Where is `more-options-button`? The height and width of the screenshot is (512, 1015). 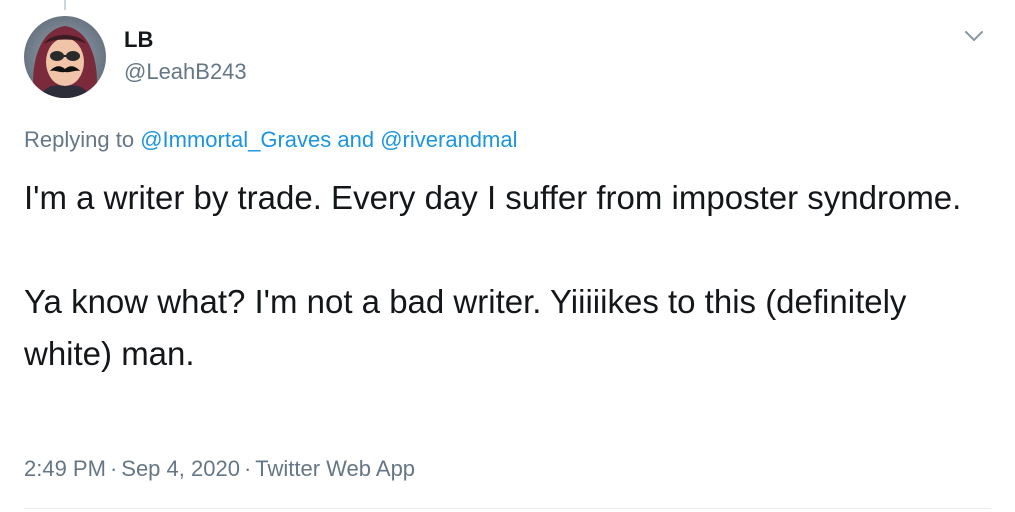
more-options-button is located at coordinates (974, 36).